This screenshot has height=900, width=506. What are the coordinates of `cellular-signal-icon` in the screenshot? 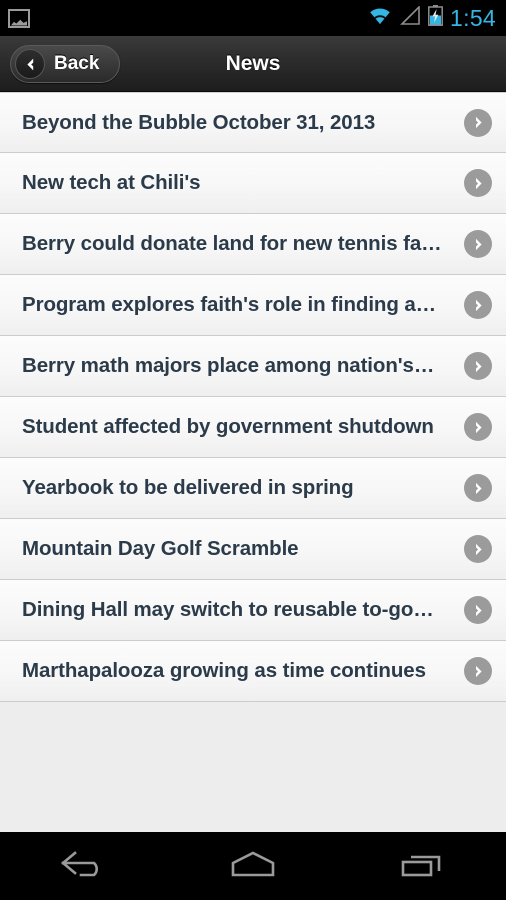 It's located at (410, 17).